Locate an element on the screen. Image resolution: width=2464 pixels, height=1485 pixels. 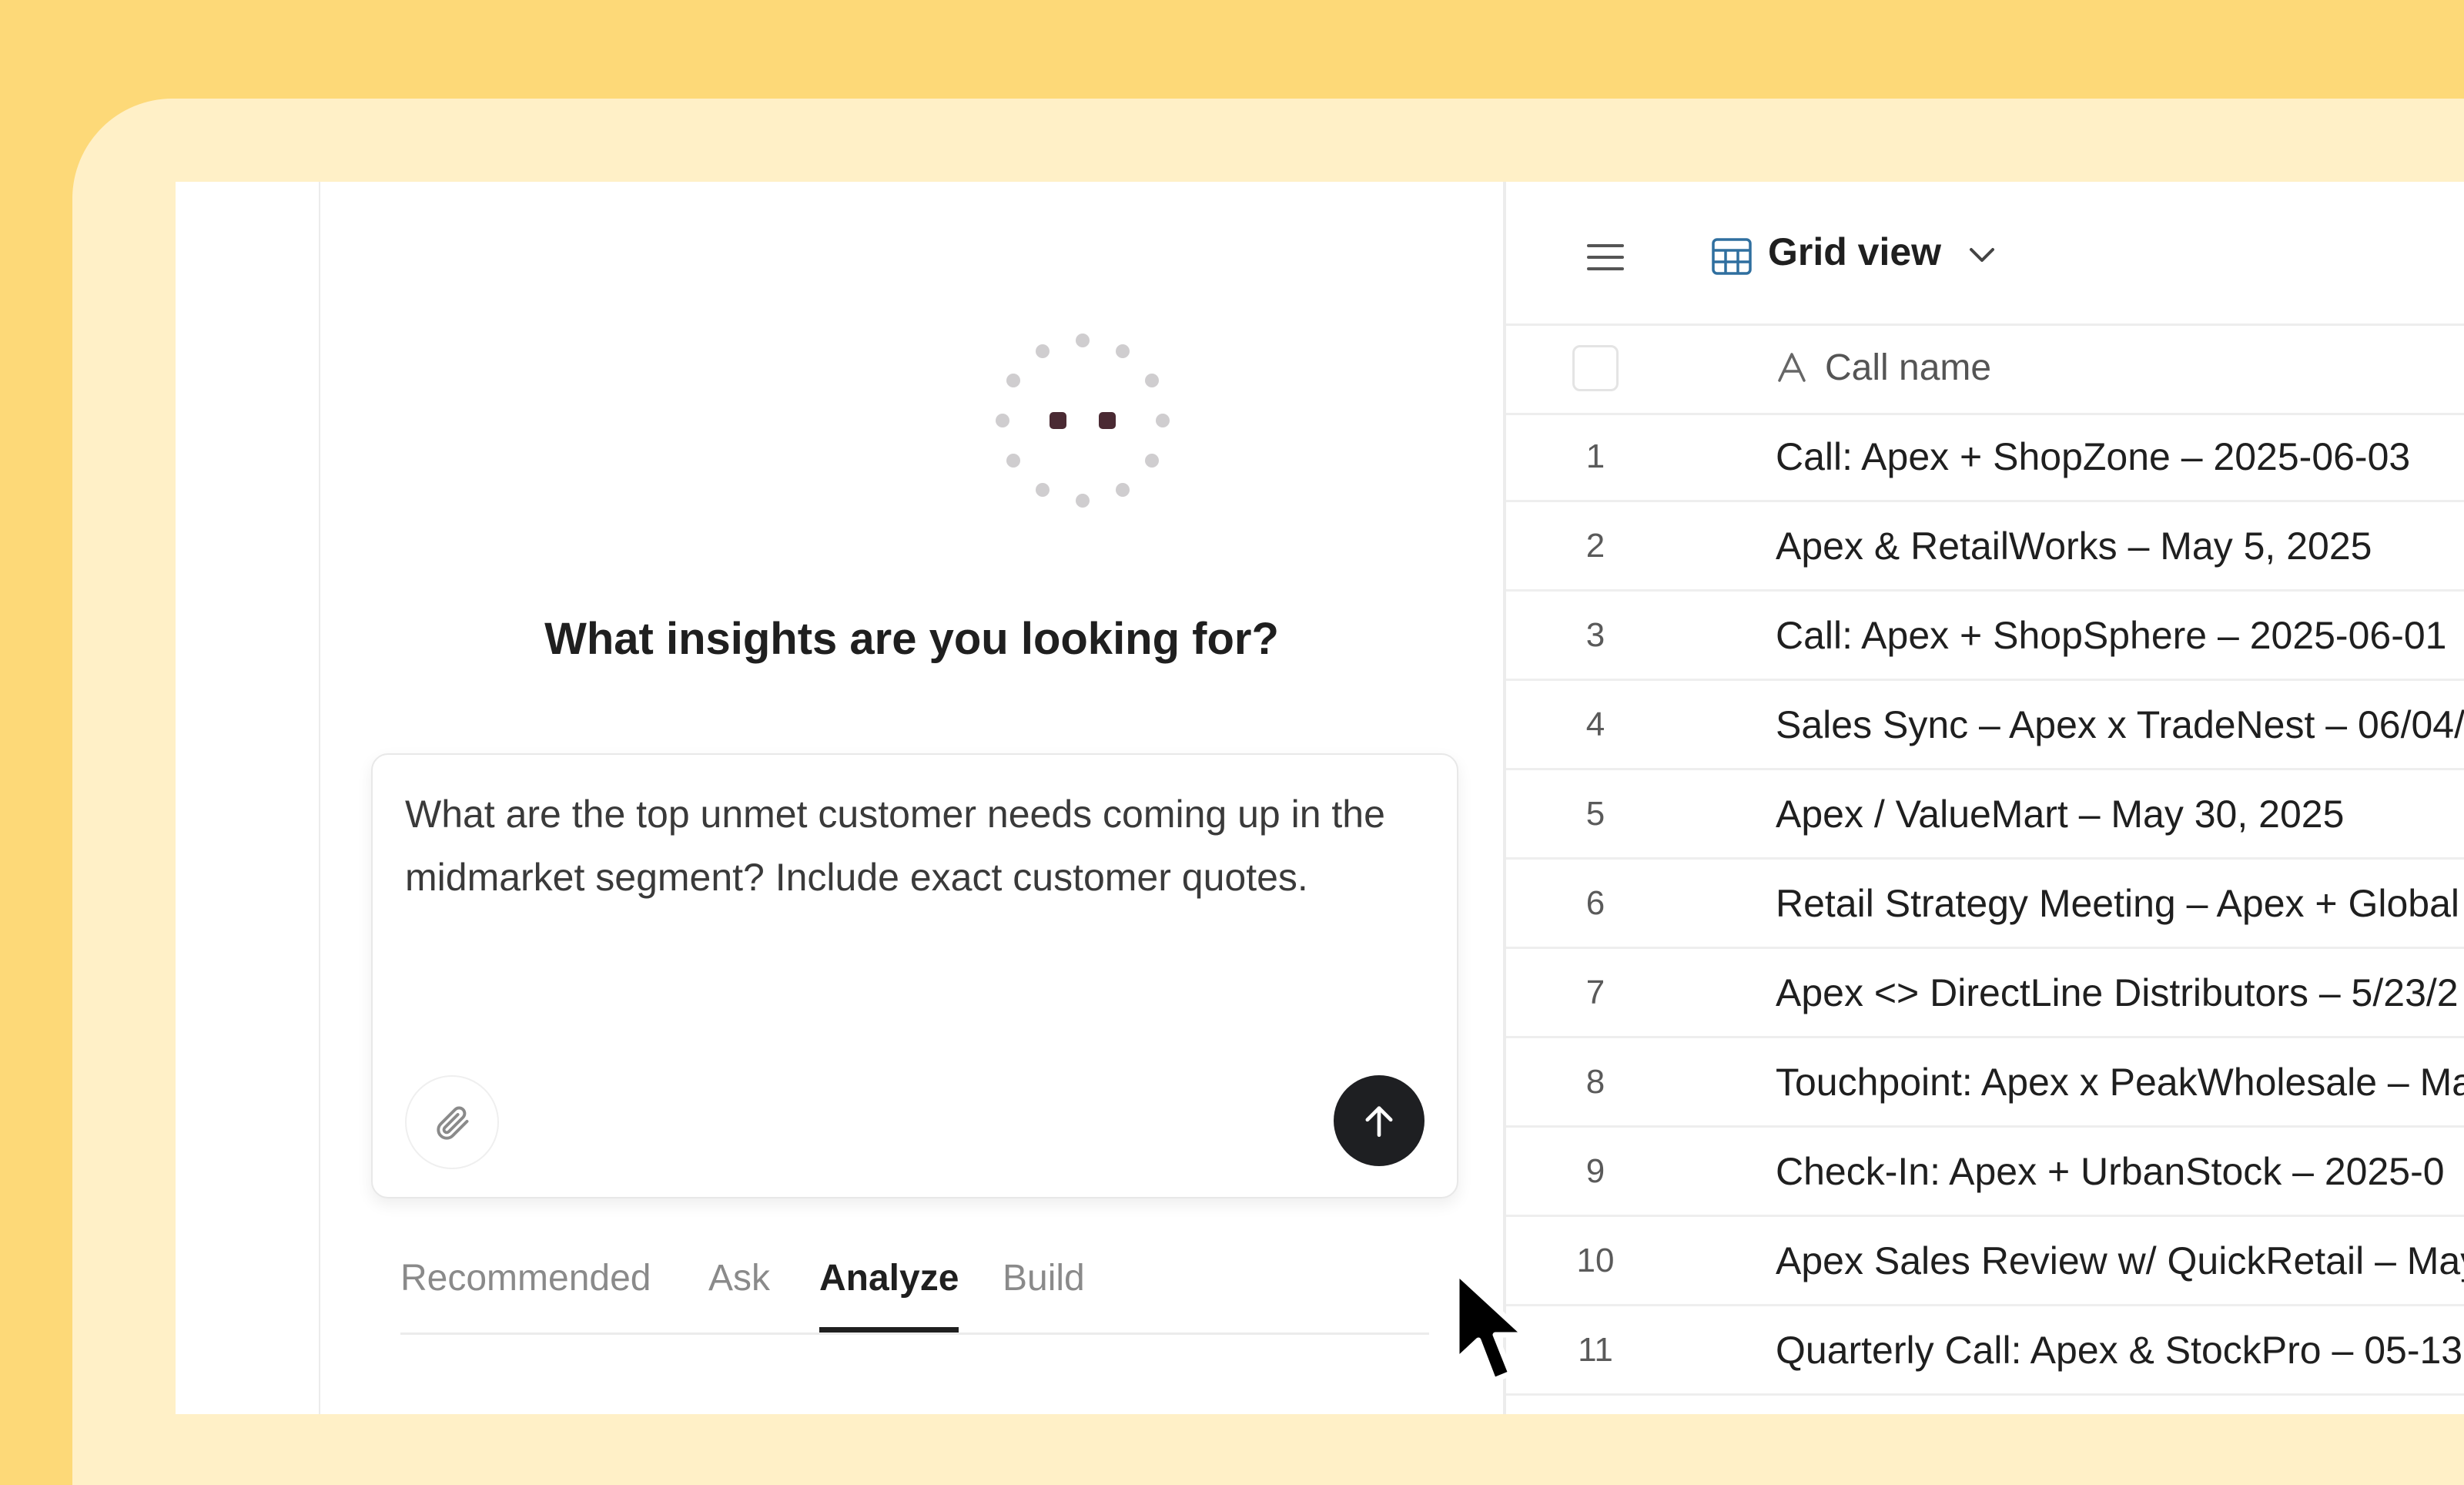
table-row: 9 Check-In: Apex + UrbanStock – 2025-0 is located at coordinates (1985, 1172).